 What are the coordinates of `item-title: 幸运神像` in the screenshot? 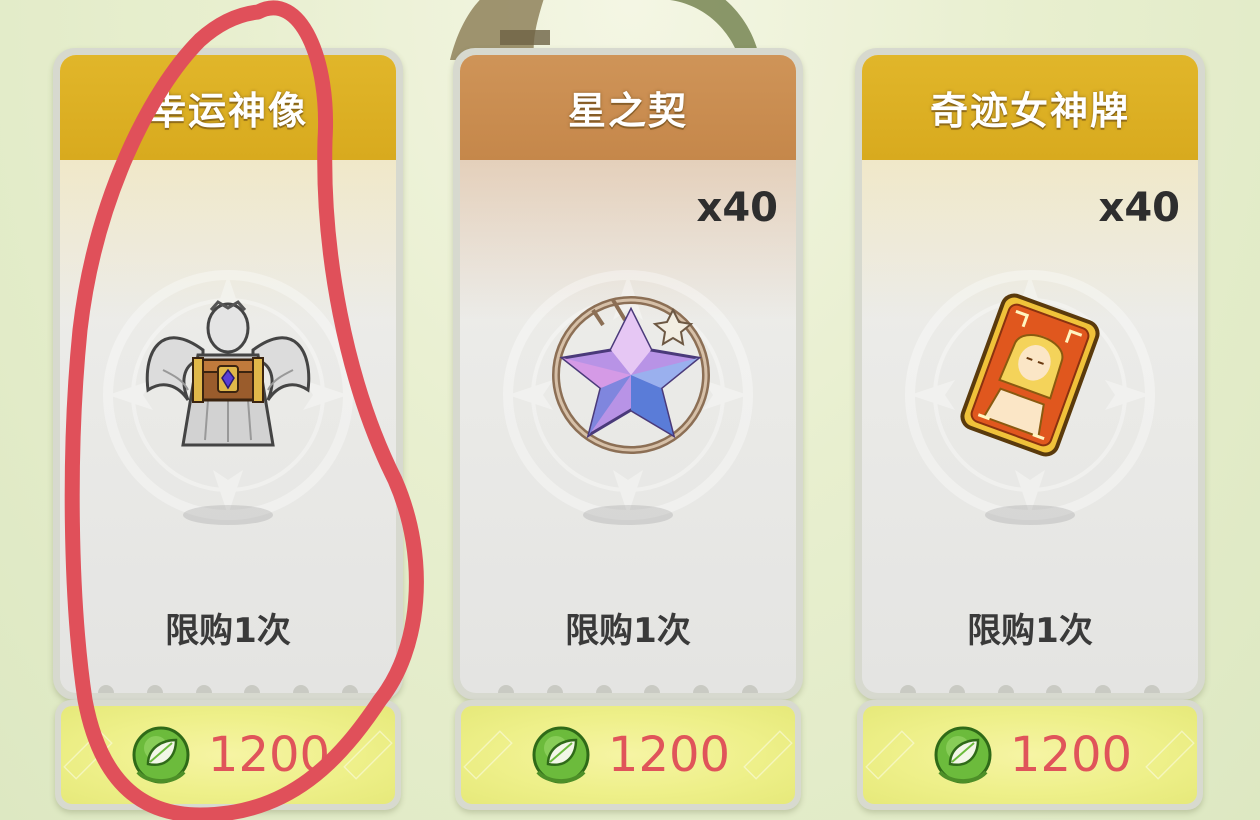 It's located at (228, 107).